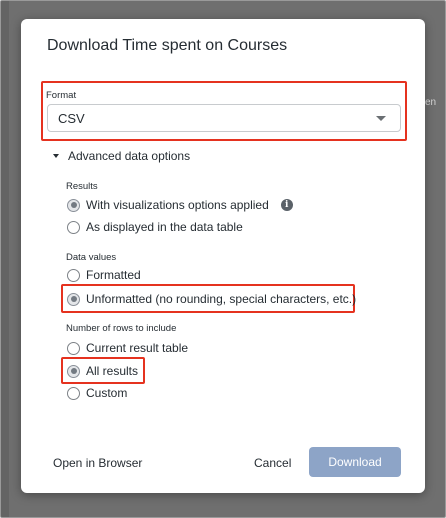 This screenshot has height=518, width=446. What do you see at coordinates (381, 118) in the screenshot?
I see `chevron-down-icon` at bounding box center [381, 118].